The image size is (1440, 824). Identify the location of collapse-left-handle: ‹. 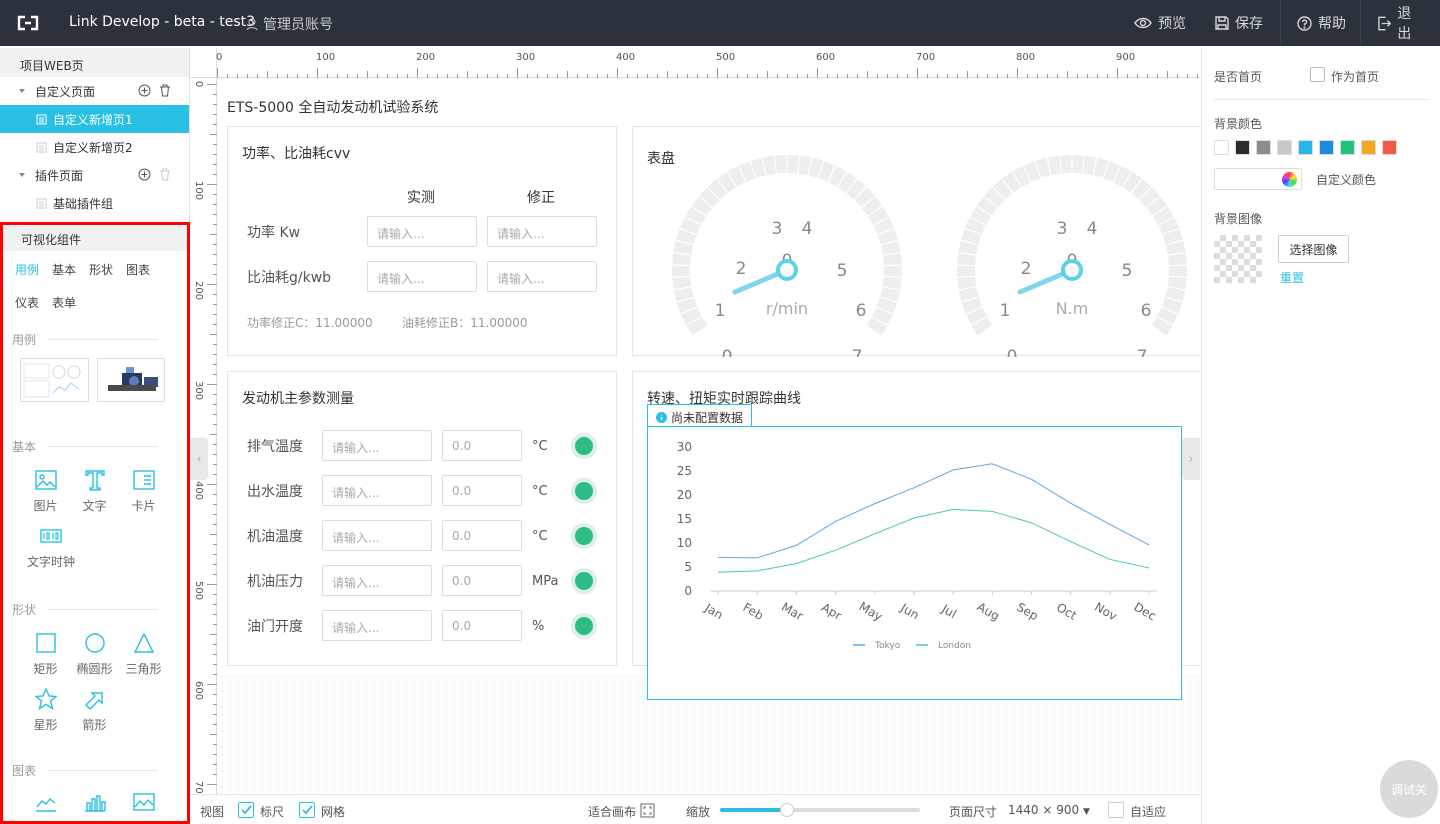
(199, 459).